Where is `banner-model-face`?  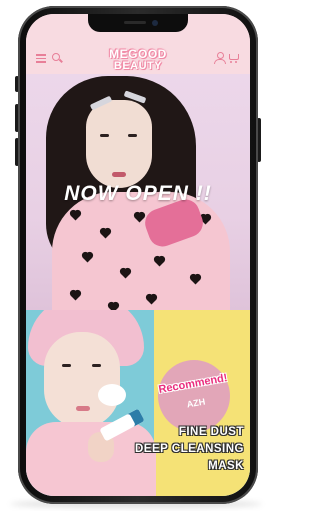
banner-model-face is located at coordinates (82, 380).